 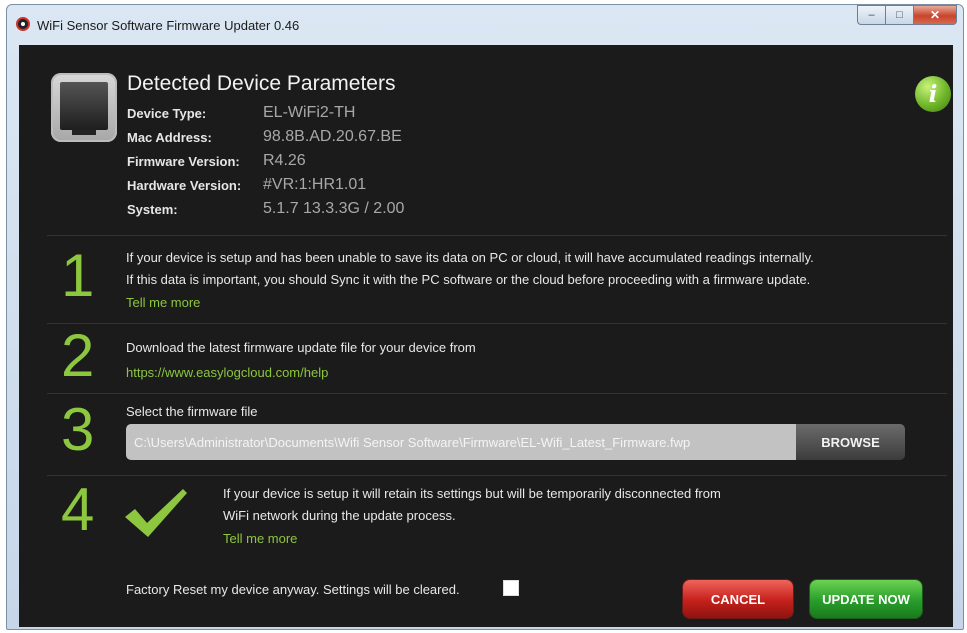 I want to click on info-icon: i, so click(x=933, y=94).